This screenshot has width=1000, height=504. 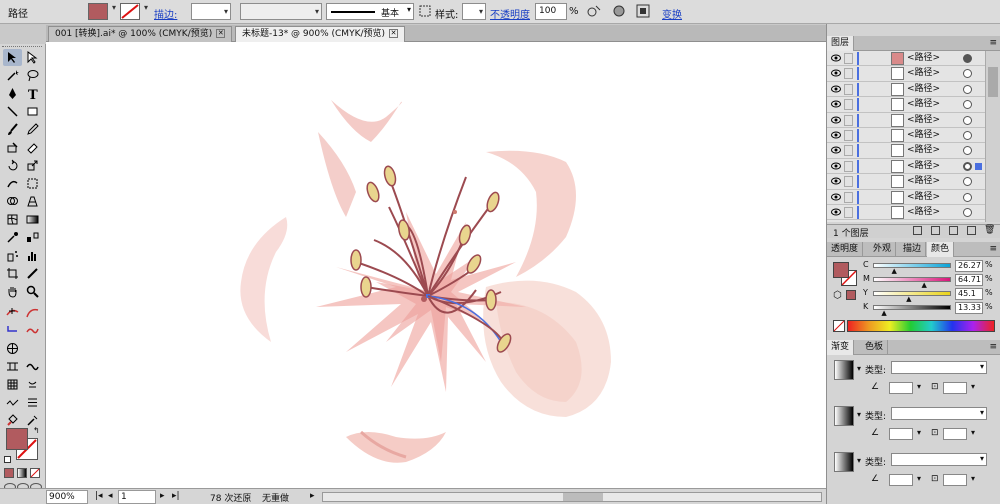 What do you see at coordinates (12, 75) in the screenshot?
I see `magic-wand-tool-icon` at bounding box center [12, 75].